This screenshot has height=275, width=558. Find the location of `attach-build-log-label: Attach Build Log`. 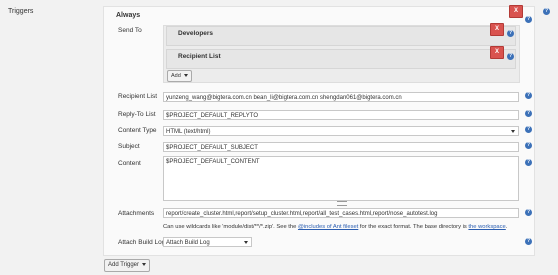

attach-build-log-label: Attach Build Log is located at coordinates (142, 242).